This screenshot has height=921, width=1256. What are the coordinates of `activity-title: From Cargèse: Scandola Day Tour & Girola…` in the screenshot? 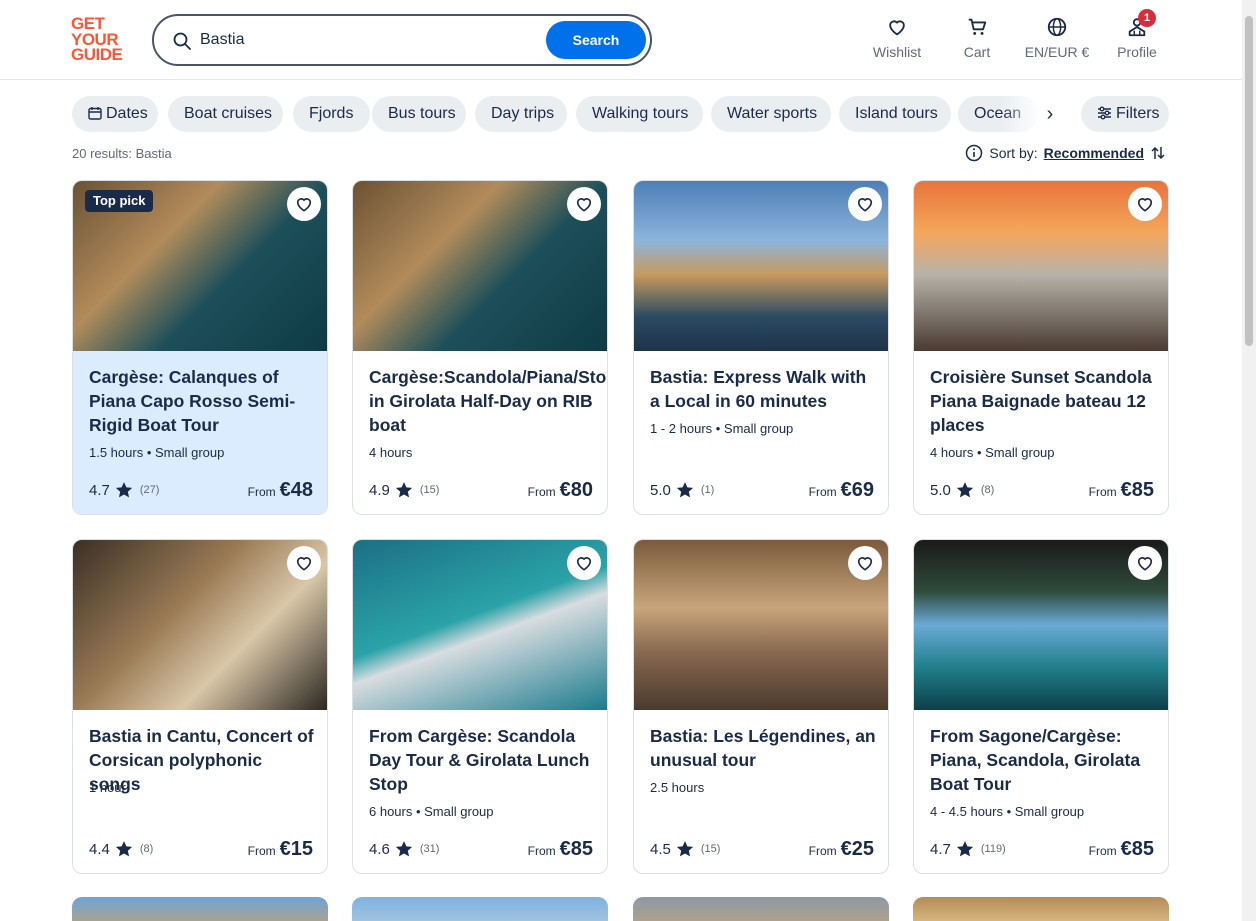 It's located at (482, 760).